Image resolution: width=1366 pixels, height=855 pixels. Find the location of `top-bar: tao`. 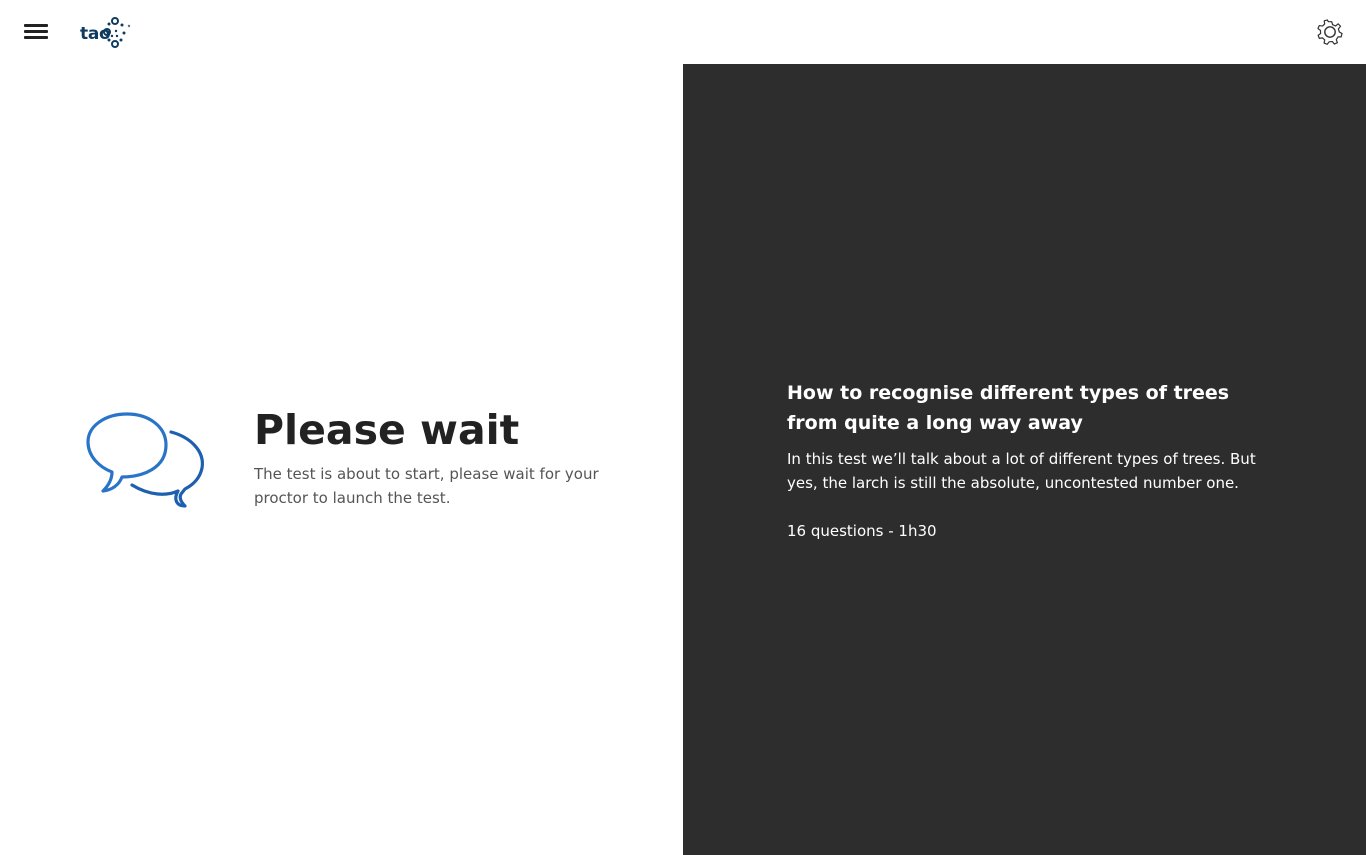

top-bar: tao is located at coordinates (683, 32).